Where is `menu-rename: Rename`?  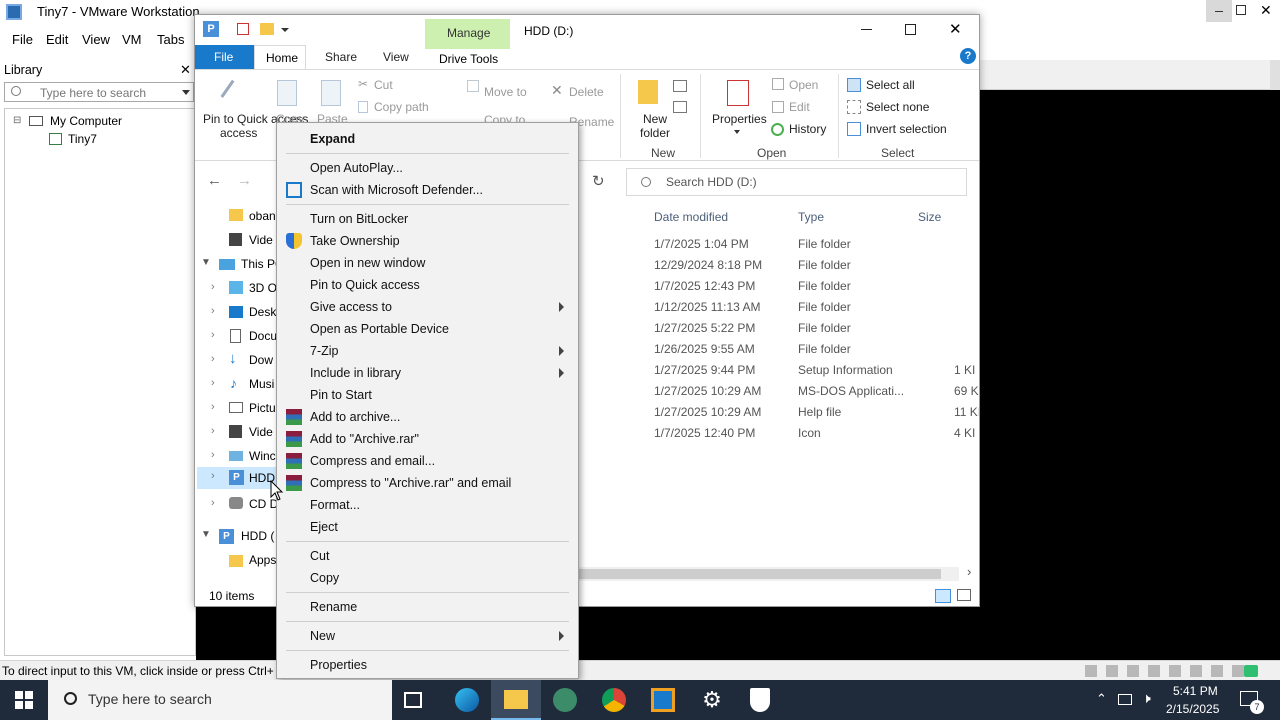 menu-rename: Rename is located at coordinates (333, 607).